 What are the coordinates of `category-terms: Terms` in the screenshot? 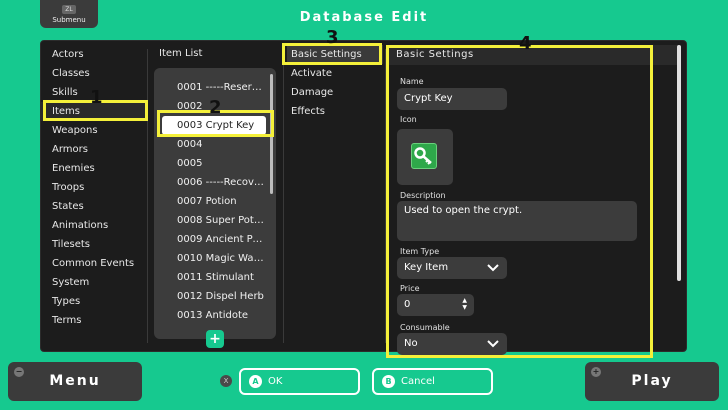 It's located at (94, 320).